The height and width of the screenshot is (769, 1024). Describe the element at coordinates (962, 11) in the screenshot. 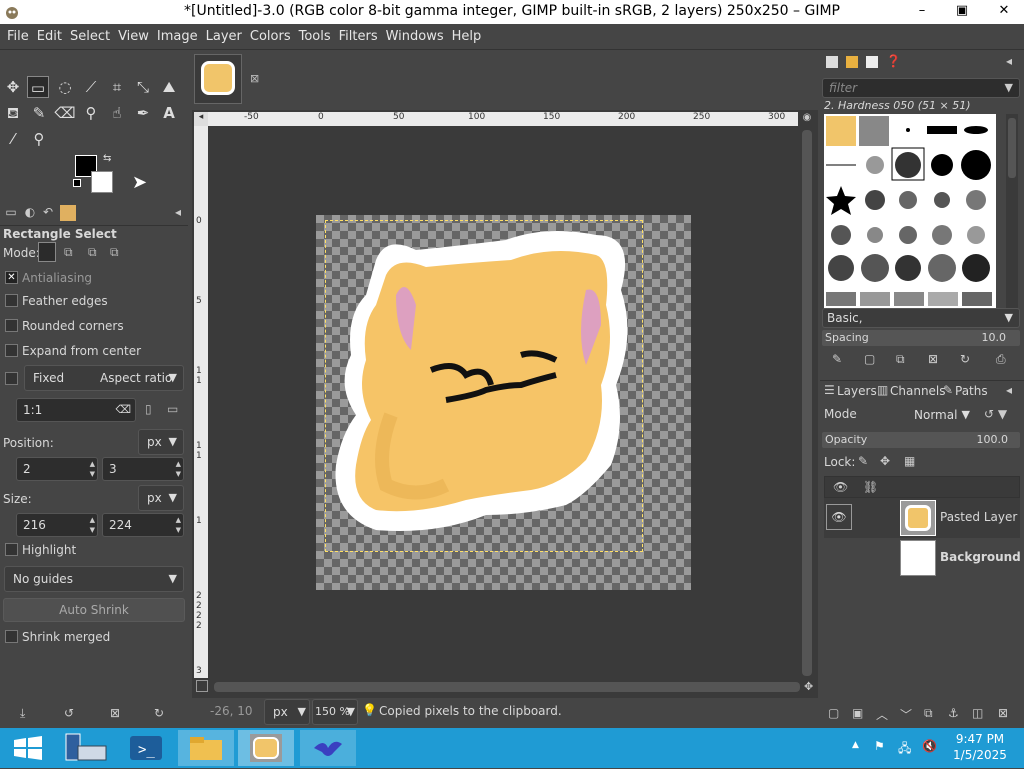

I see `maximize-button: ▣` at that location.